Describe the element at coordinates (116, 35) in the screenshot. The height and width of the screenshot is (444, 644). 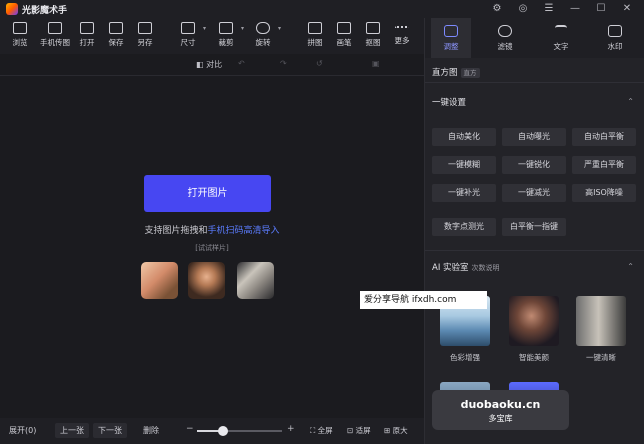
I see `save-button: 保存` at that location.